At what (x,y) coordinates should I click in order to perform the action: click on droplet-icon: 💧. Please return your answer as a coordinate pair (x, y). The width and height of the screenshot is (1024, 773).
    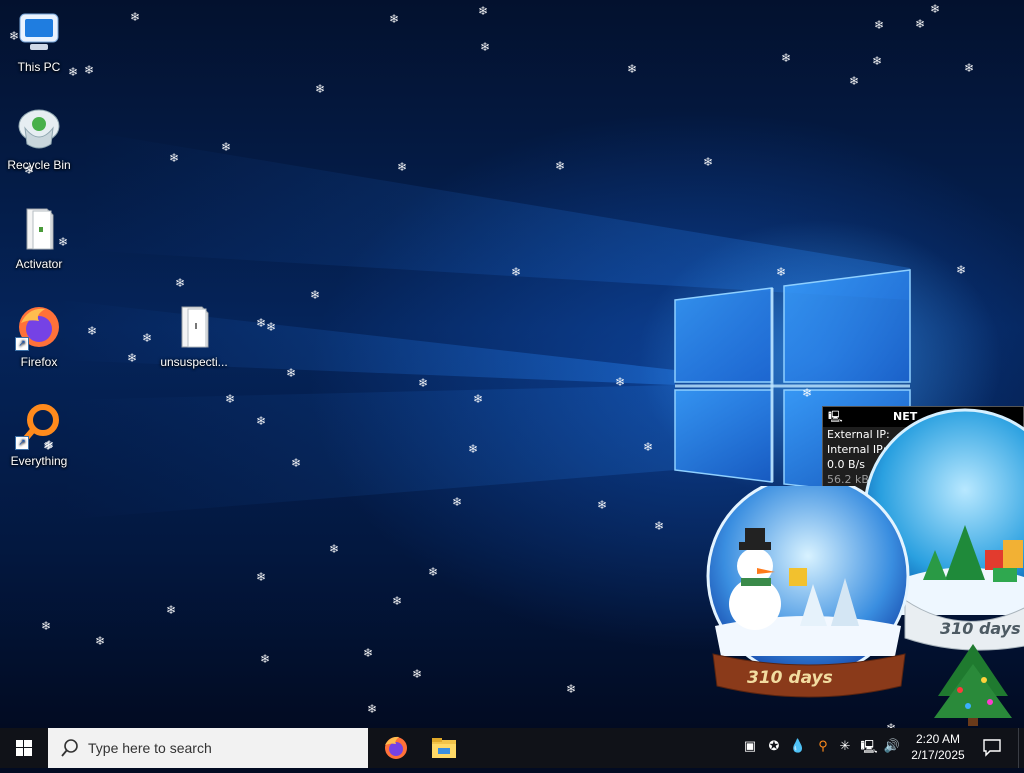
    Looking at the image, I should click on (798, 748).